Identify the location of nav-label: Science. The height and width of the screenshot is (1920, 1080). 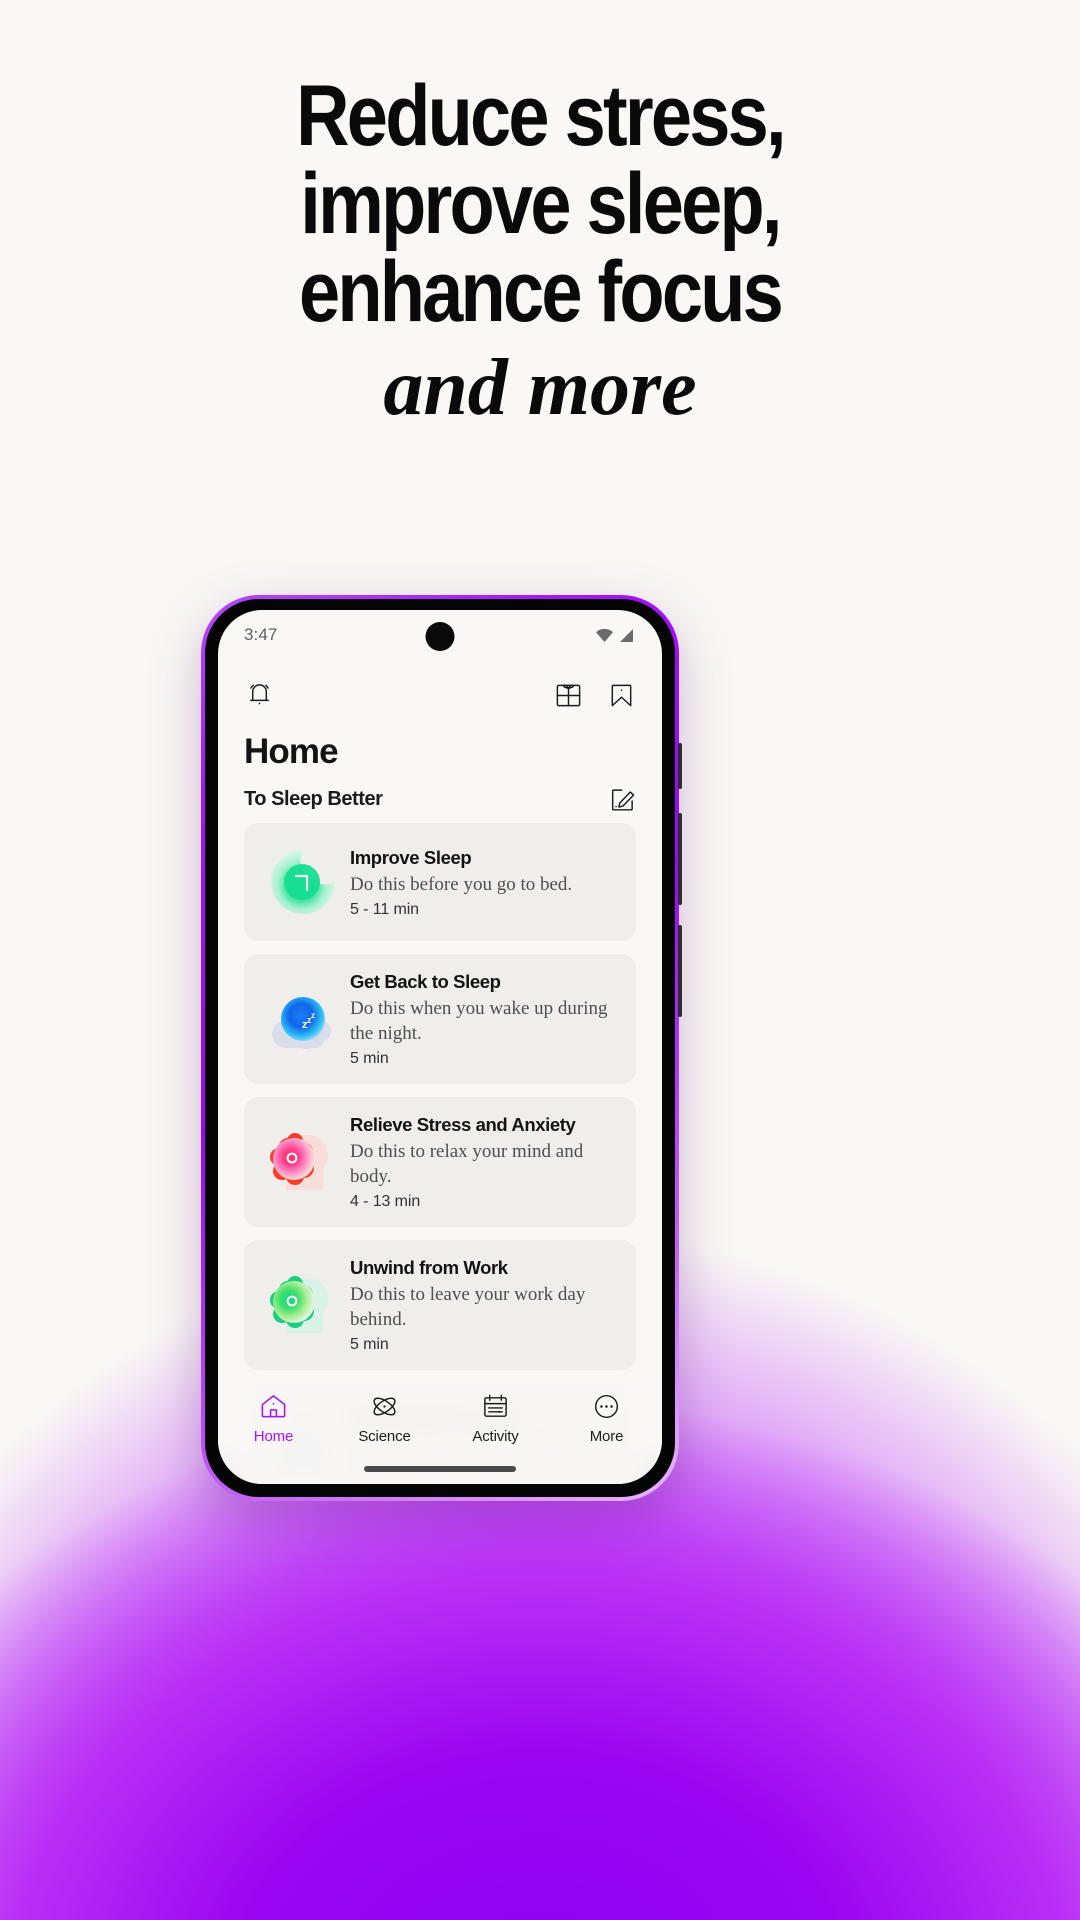
(384, 1436).